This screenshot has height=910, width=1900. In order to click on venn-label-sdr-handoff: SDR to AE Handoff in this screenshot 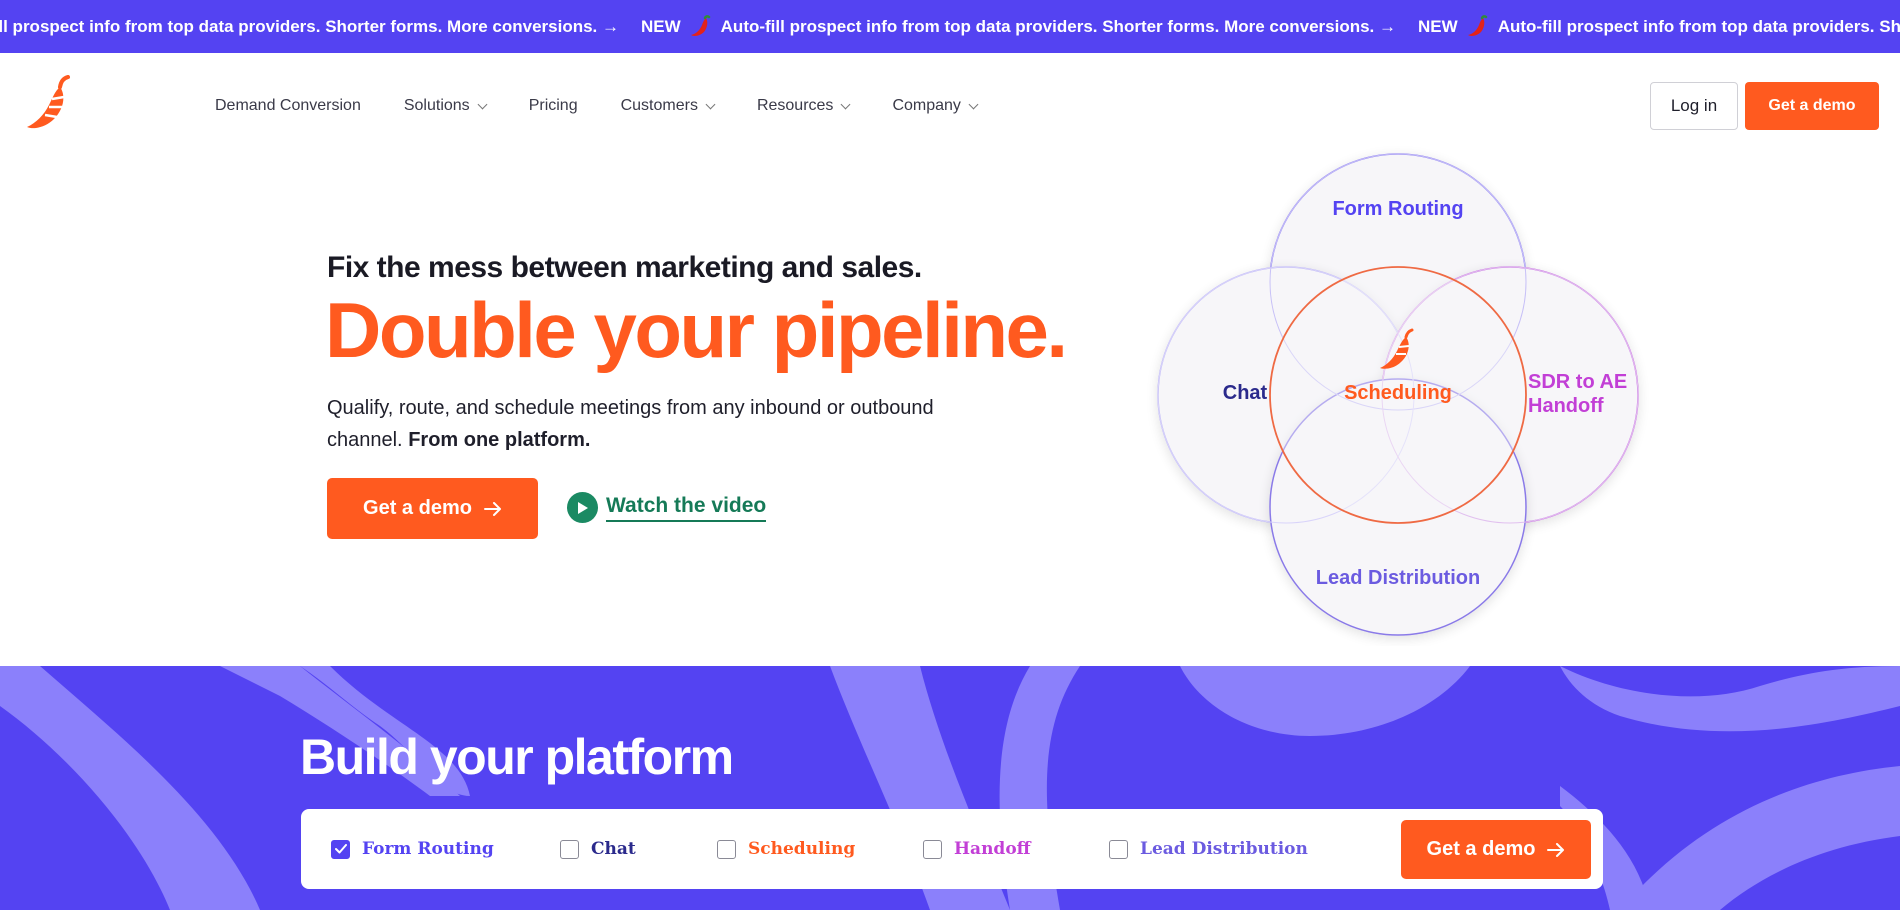, I will do `click(1578, 394)`.